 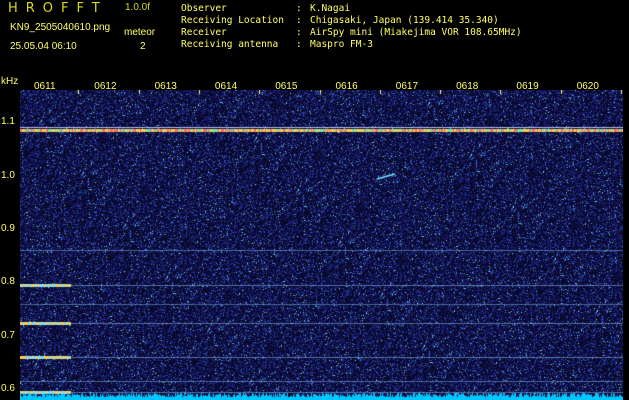 I want to click on y-tick-label: 0.7, so click(x=8, y=335).